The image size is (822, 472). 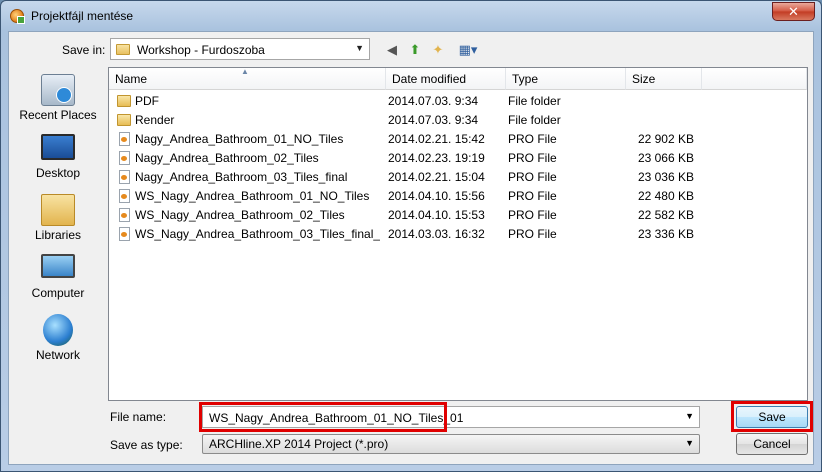 I want to click on file-size: 23 066 KB, so click(x=665, y=158).